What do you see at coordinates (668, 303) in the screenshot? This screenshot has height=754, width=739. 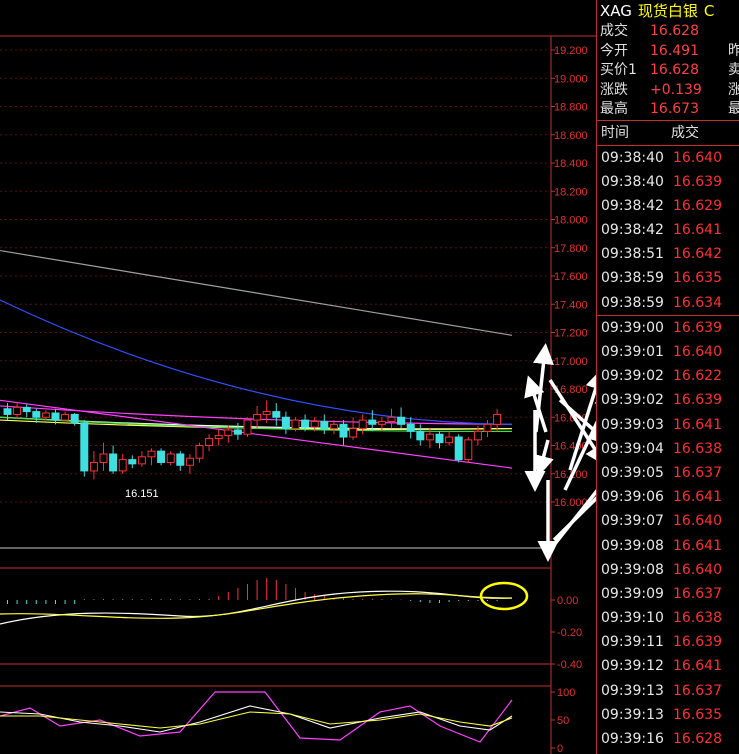 I see `tick-row: 09:38:59 16.634` at bounding box center [668, 303].